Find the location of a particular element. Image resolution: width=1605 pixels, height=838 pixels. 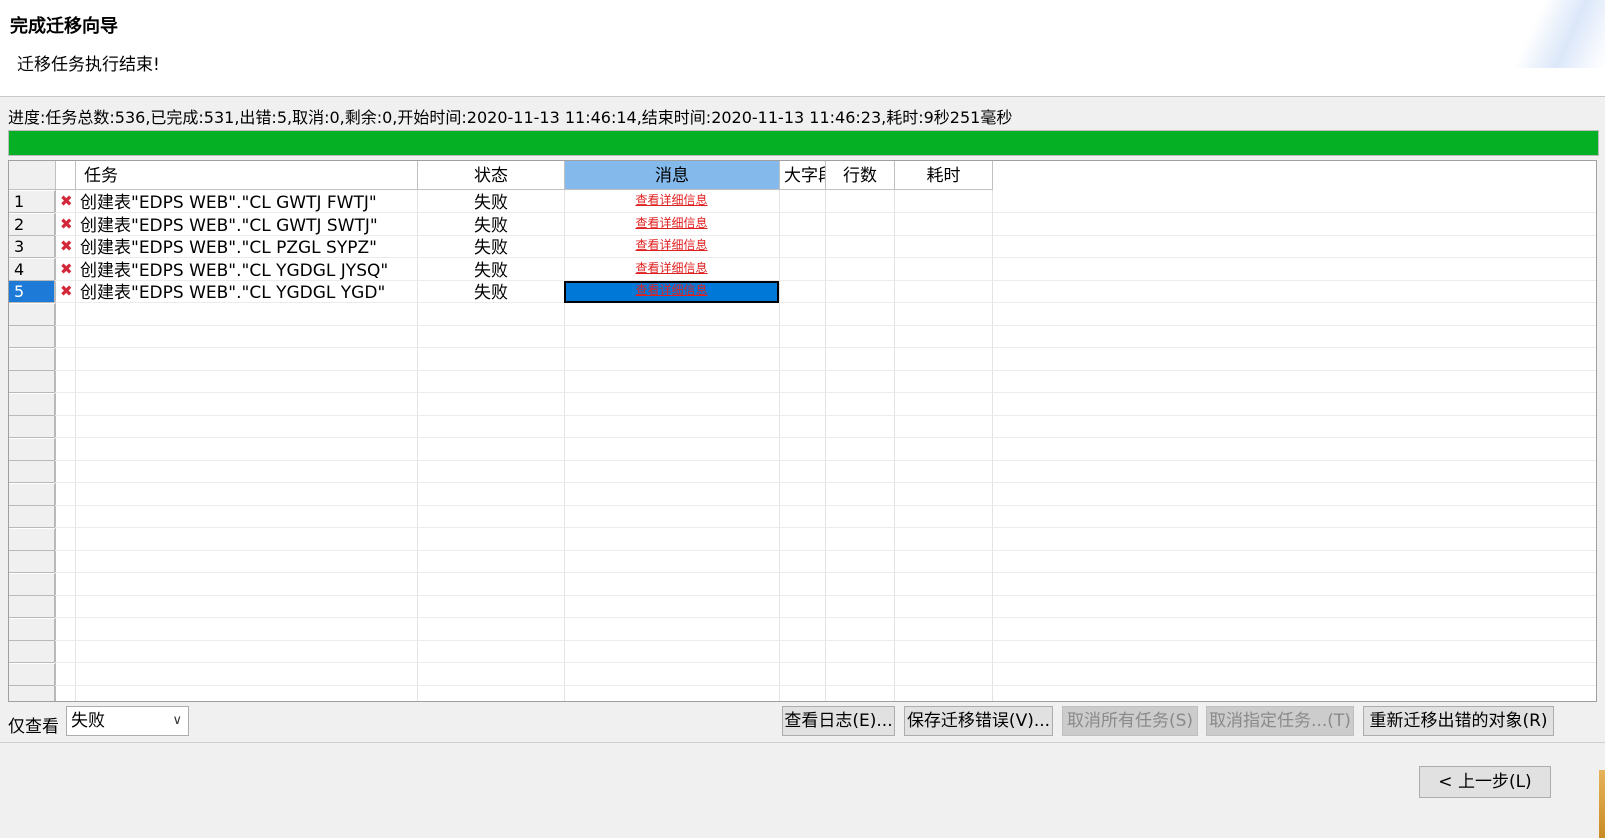

task-cell: 创建表"EDPS WEB"."CL YGDGL JYSQ" is located at coordinates (234, 270).